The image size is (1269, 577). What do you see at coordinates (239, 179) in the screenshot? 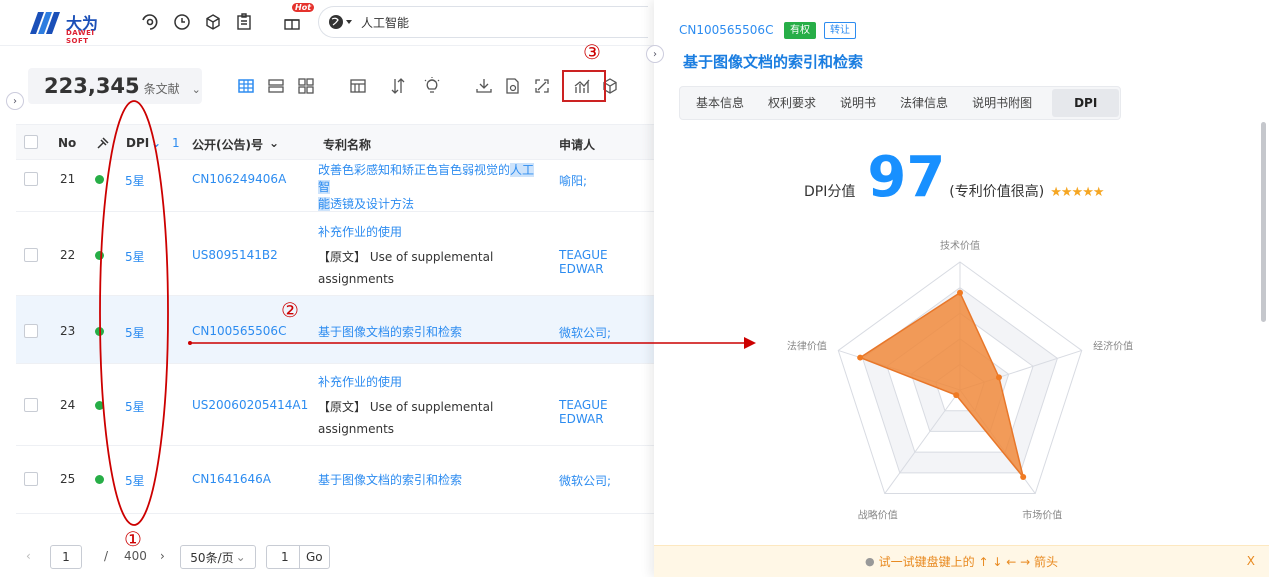
I see `row-pubno: CN106249406A` at bounding box center [239, 179].